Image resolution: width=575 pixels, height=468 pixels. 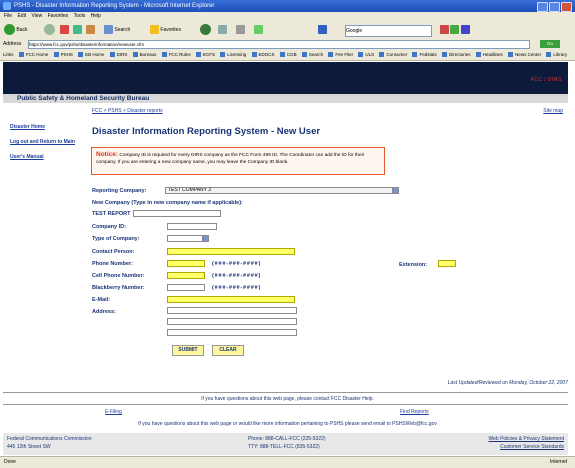 What do you see at coordinates (21, 16) in the screenshot?
I see `menu-edit: Edit` at bounding box center [21, 16].